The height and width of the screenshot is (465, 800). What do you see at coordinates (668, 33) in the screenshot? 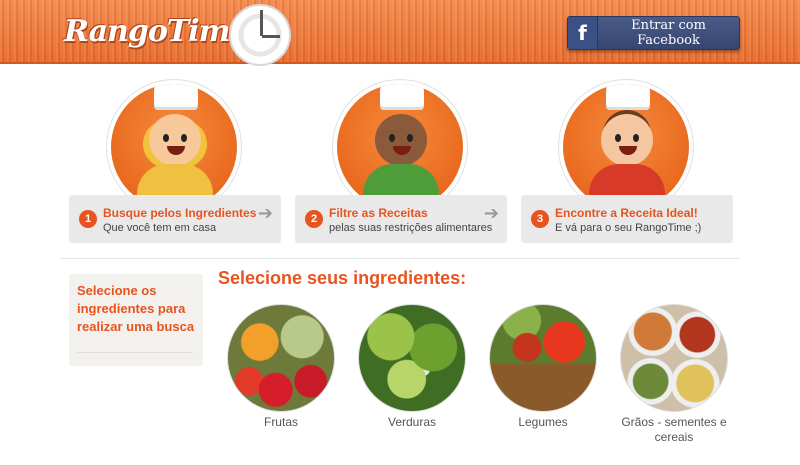
I see `facebook-login-label: Entrar com Facebook` at bounding box center [668, 33].